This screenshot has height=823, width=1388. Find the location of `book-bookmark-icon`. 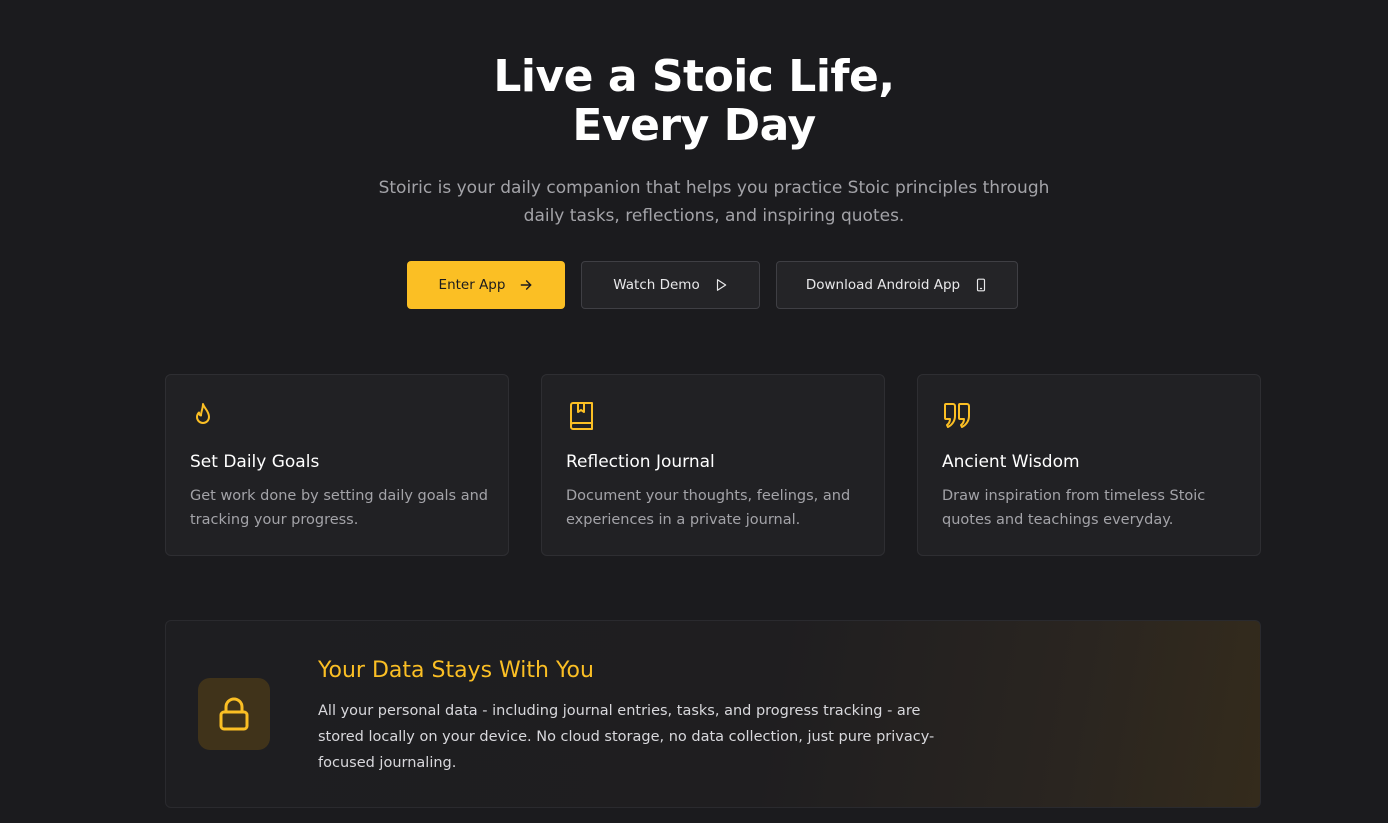

book-bookmark-icon is located at coordinates (581, 416).